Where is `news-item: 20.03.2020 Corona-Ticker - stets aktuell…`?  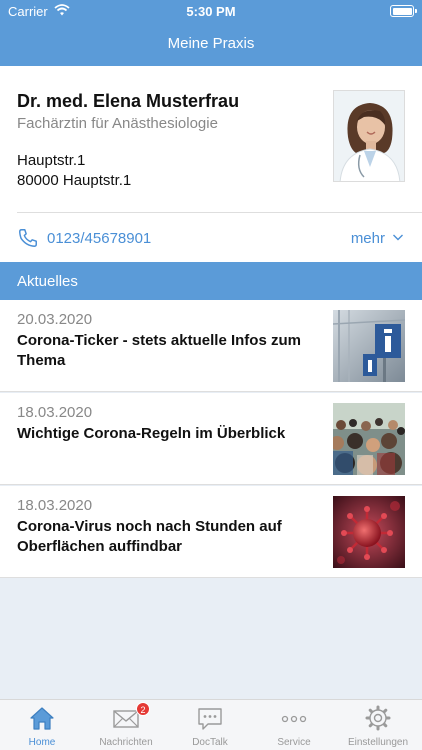 news-item: 20.03.2020 Corona-Ticker - stets aktuell… is located at coordinates (211, 346).